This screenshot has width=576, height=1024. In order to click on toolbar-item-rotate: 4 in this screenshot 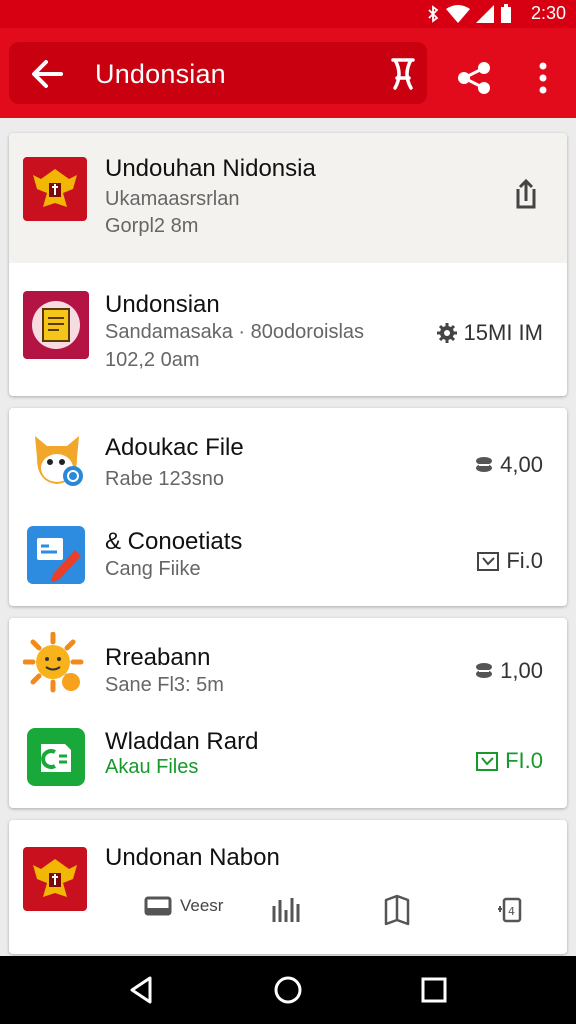, I will do `click(511, 909)`.